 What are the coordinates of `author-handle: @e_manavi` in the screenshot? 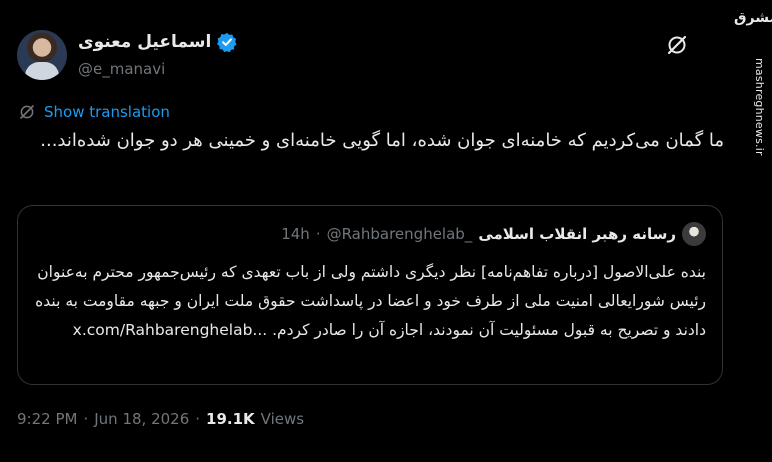 It's located at (121, 69).